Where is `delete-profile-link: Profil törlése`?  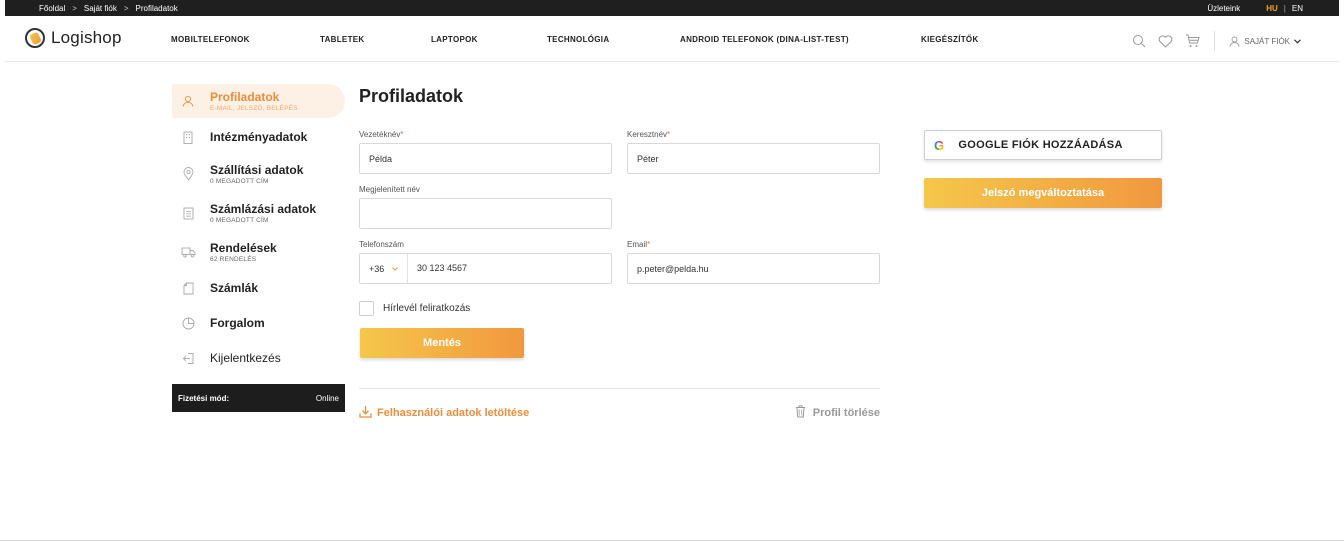 delete-profile-link: Profil törlése is located at coordinates (837, 413).